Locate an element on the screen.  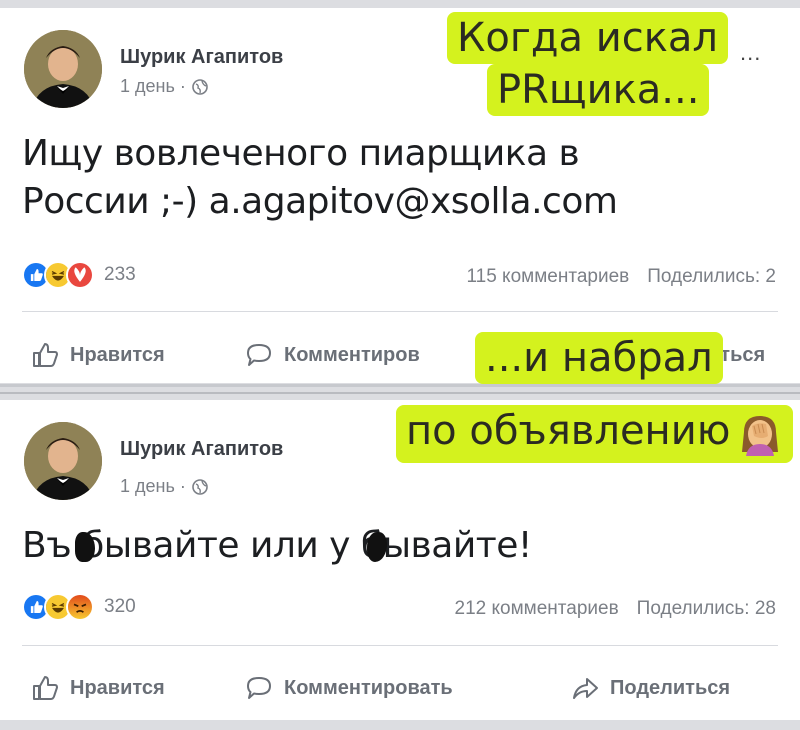
share-button: Поделиться is located at coordinates (650, 688).